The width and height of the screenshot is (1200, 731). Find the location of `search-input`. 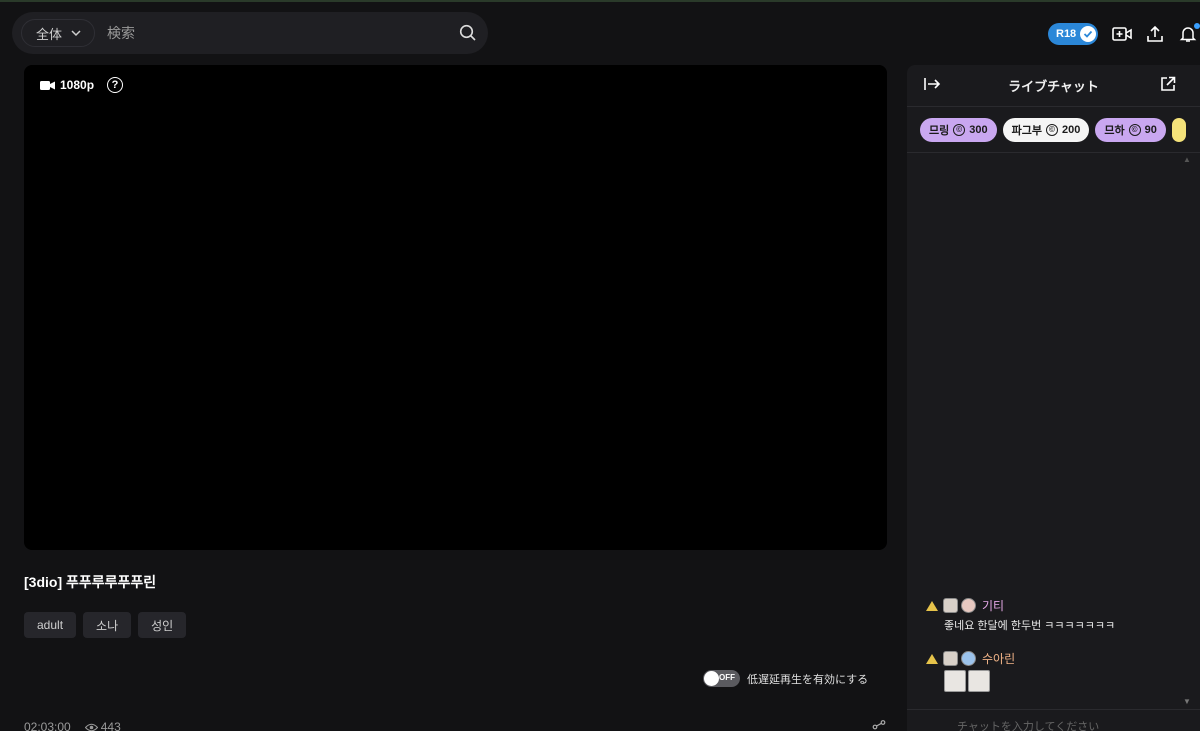

search-input is located at coordinates (277, 33).